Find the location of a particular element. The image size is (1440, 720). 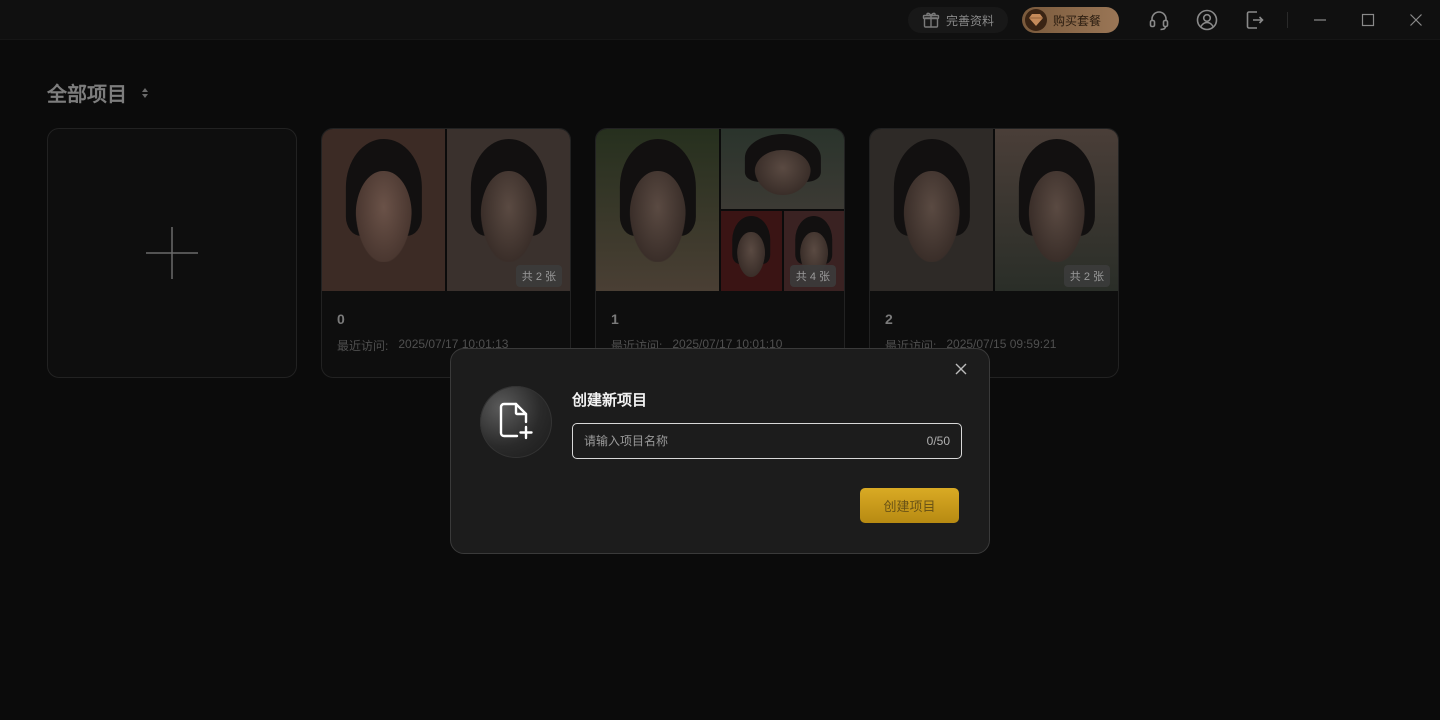

titlebar-divider is located at coordinates (1287, 20).